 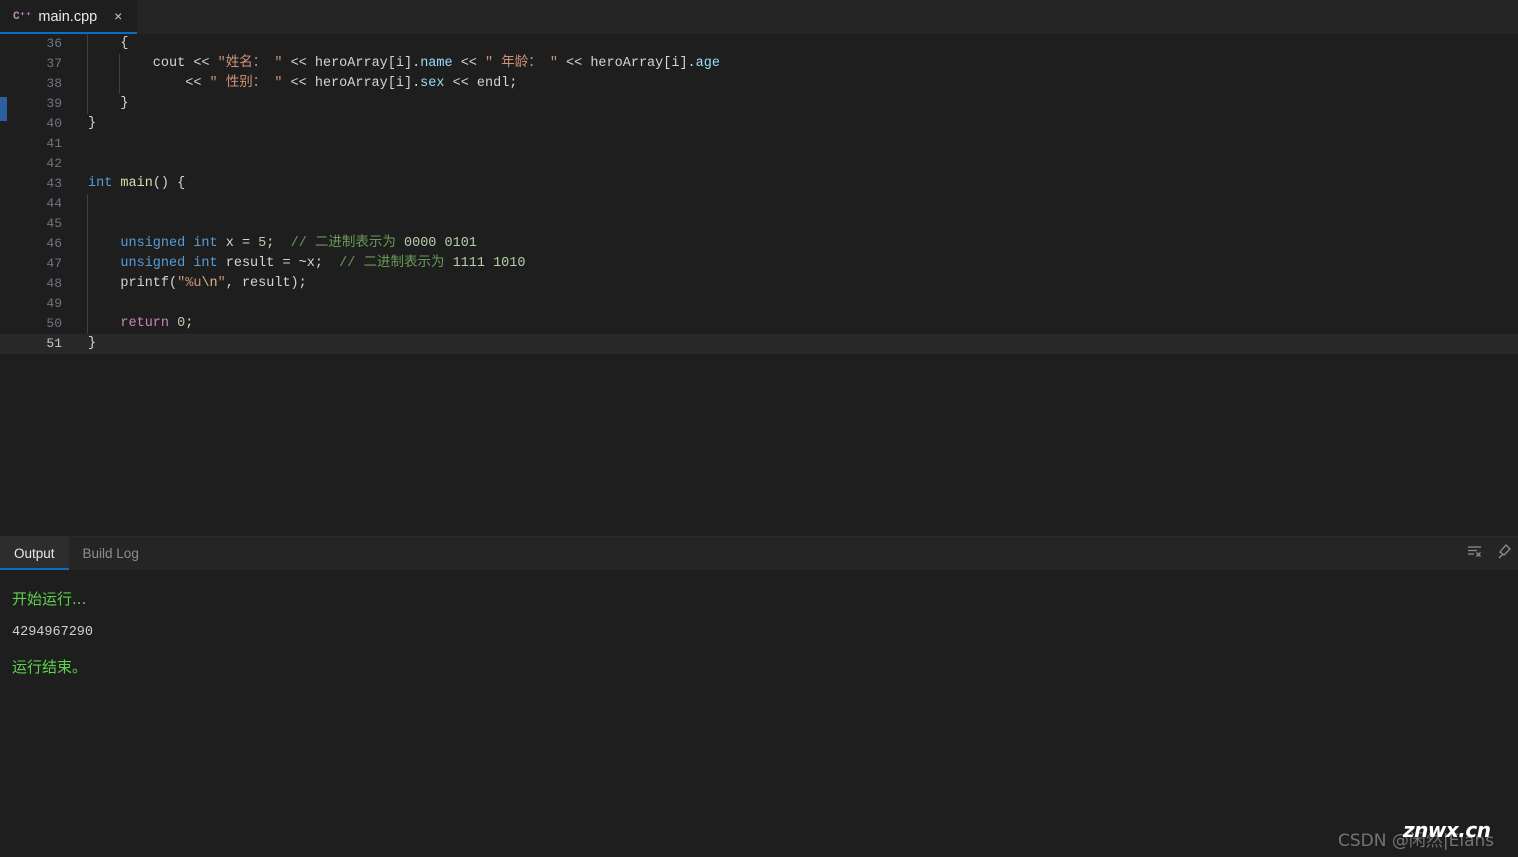 I want to click on code-token: printf(, so click(x=133, y=283).